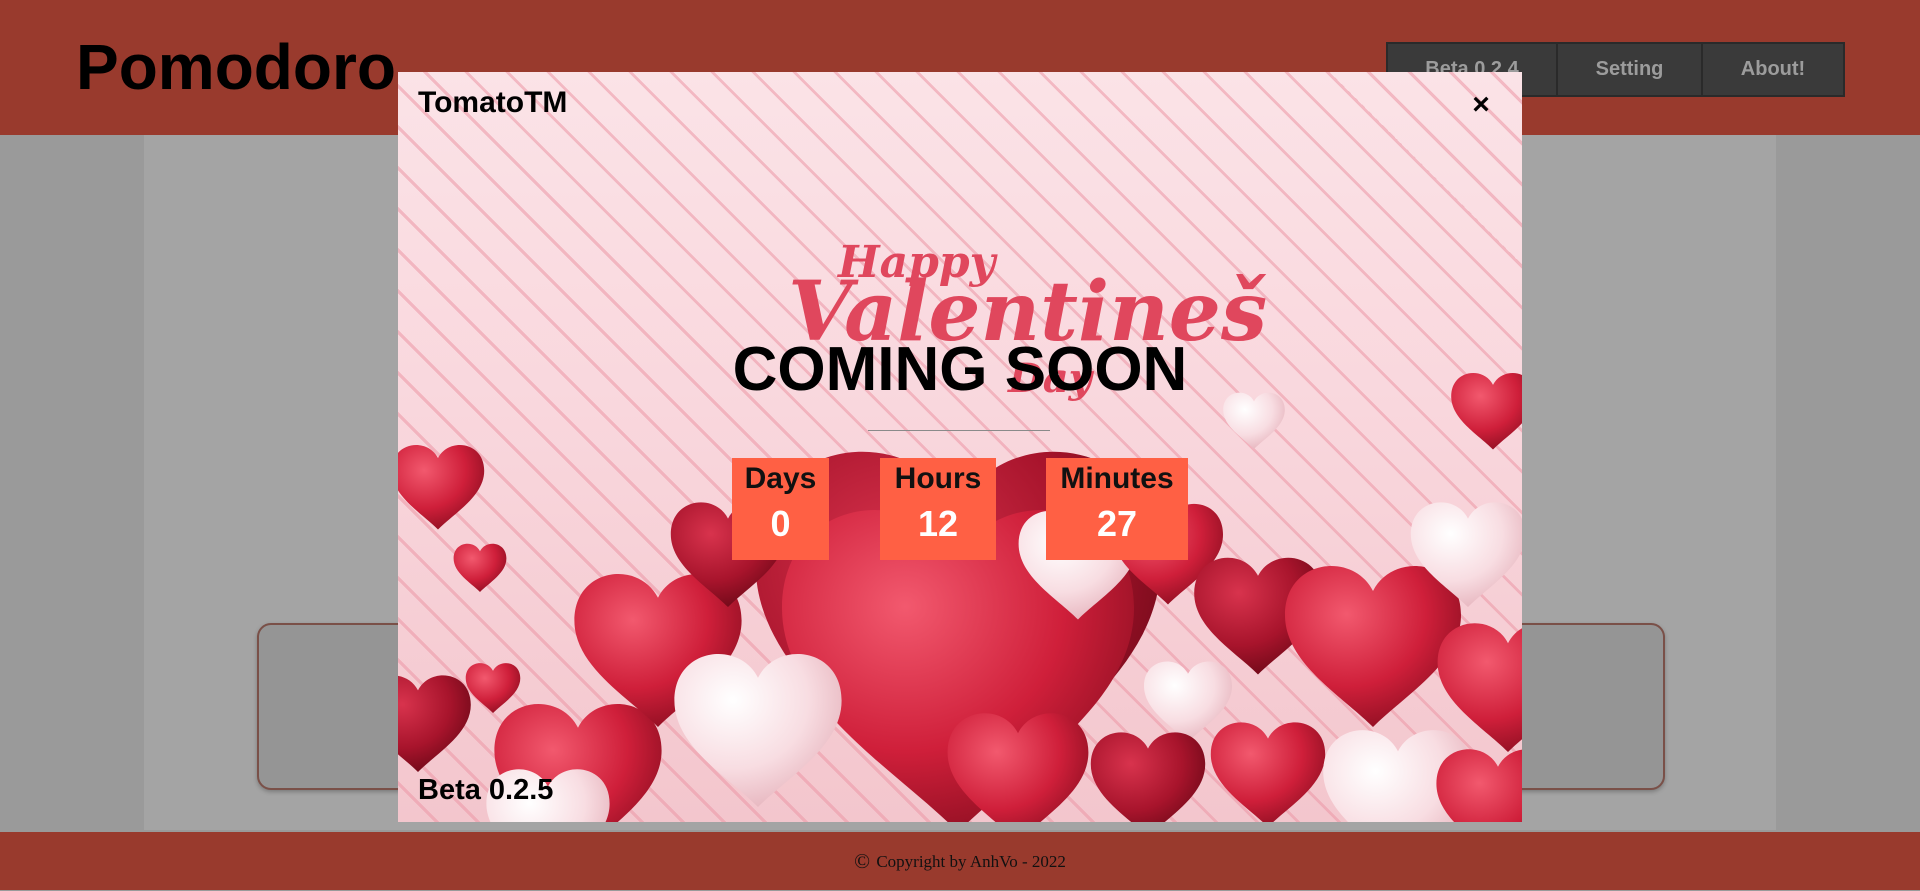 The width and height of the screenshot is (1920, 891). Describe the element at coordinates (780, 523) in the screenshot. I see `countdown-days-value: 0` at that location.